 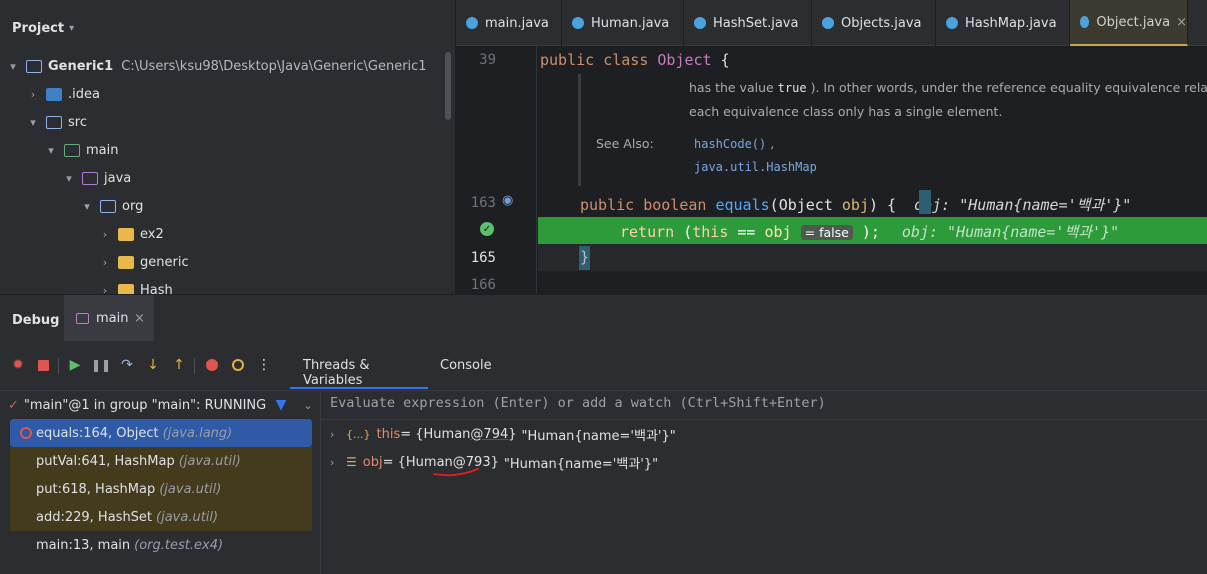 What do you see at coordinates (675, 205) in the screenshot?
I see `keyword: boolean` at bounding box center [675, 205].